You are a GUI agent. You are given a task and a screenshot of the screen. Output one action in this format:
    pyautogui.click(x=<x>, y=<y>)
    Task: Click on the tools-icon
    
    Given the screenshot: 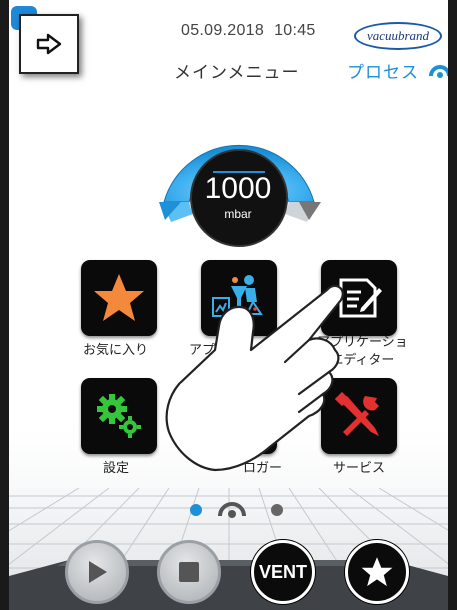 What is the action you would take?
    pyautogui.click(x=357, y=414)
    